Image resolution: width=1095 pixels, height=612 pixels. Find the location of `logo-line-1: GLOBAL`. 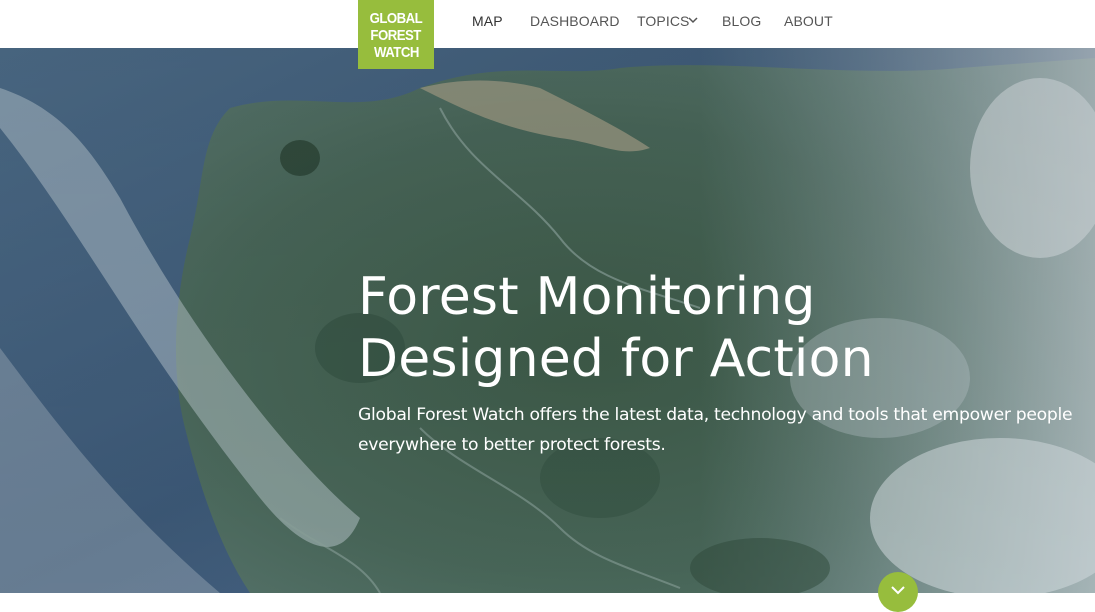

logo-line-1: GLOBAL is located at coordinates (396, 18).